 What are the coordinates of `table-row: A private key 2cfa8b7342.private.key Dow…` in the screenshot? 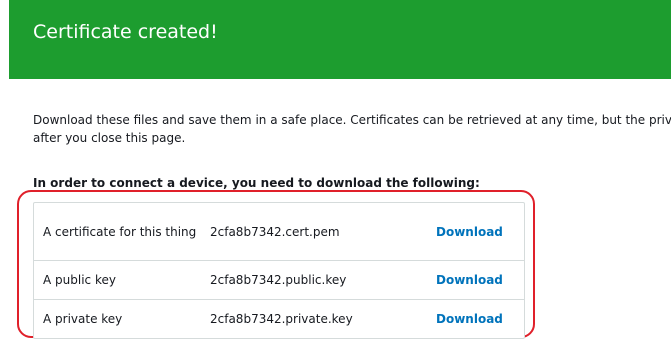 It's located at (279, 318).